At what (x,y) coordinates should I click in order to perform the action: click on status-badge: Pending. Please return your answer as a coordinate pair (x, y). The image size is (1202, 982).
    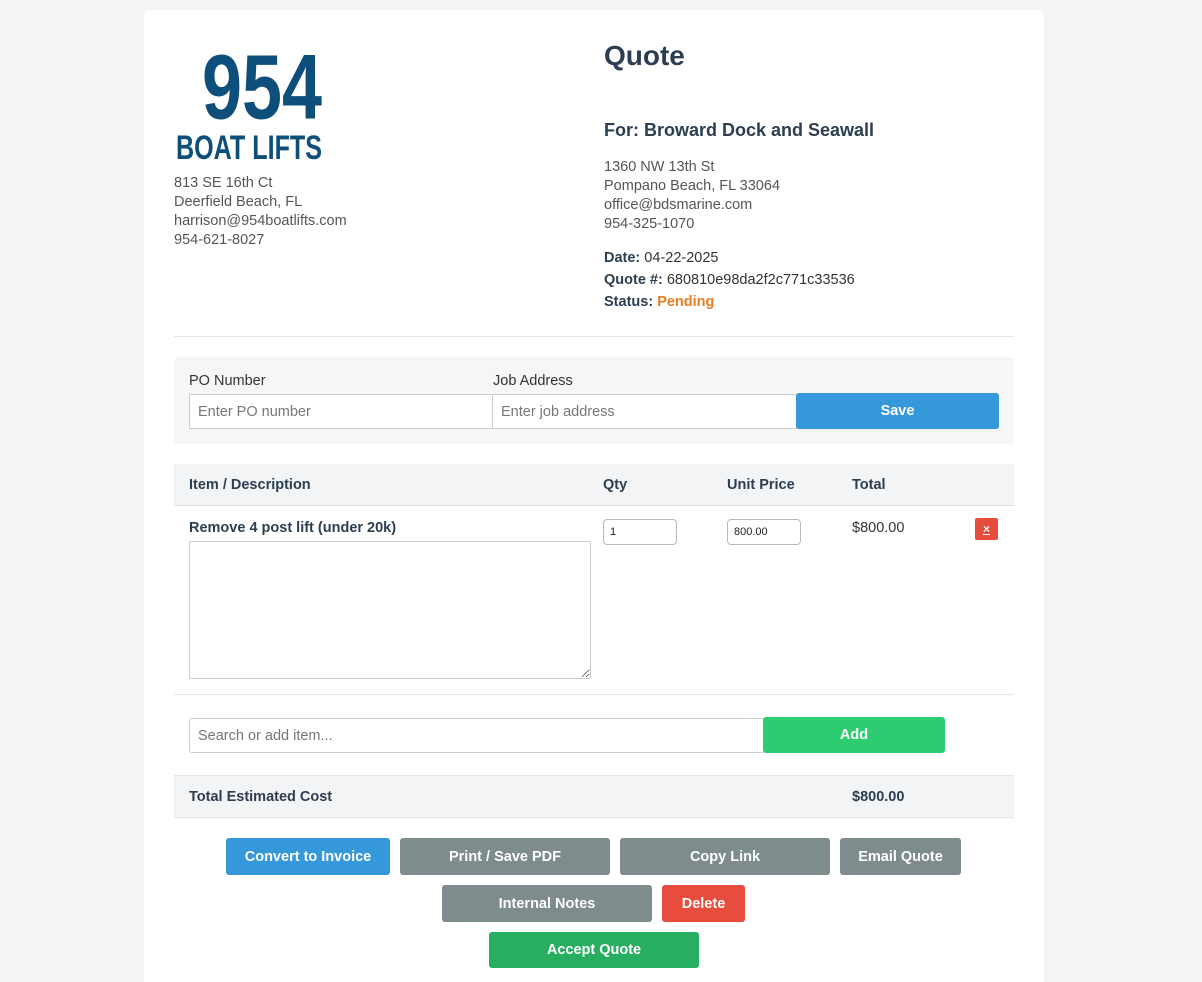
    Looking at the image, I should click on (686, 302).